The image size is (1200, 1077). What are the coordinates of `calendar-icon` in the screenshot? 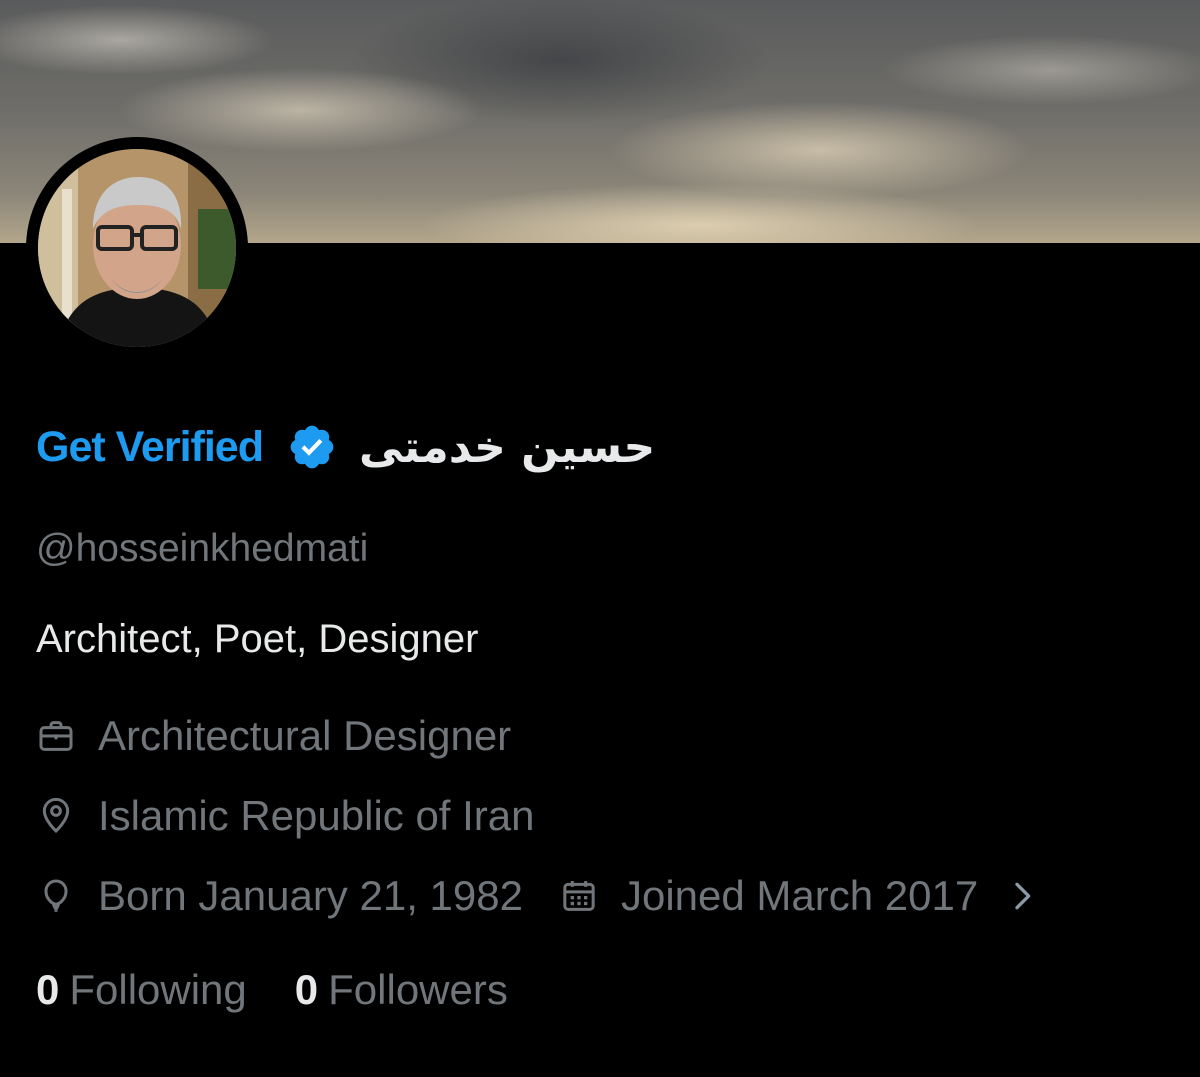 It's located at (579, 896).